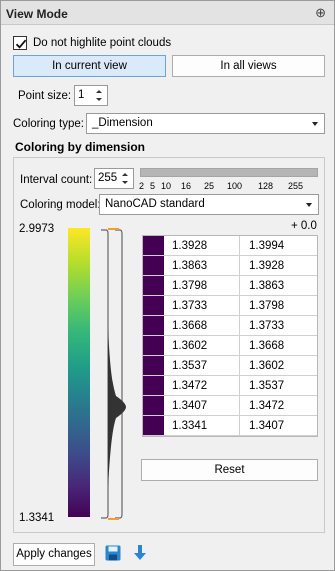 This screenshot has width=335, height=571. I want to click on pin-icon: ⊕, so click(320, 13).